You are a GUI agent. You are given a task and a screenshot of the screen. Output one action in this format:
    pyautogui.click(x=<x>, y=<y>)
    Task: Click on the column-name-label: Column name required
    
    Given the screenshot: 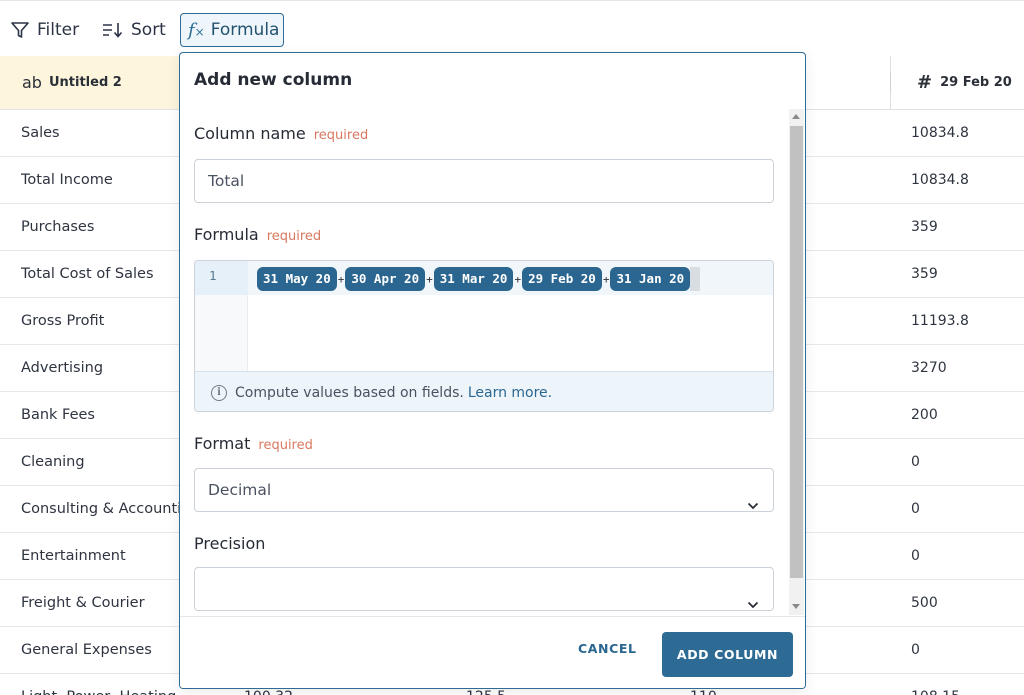 What is the action you would take?
    pyautogui.click(x=281, y=133)
    